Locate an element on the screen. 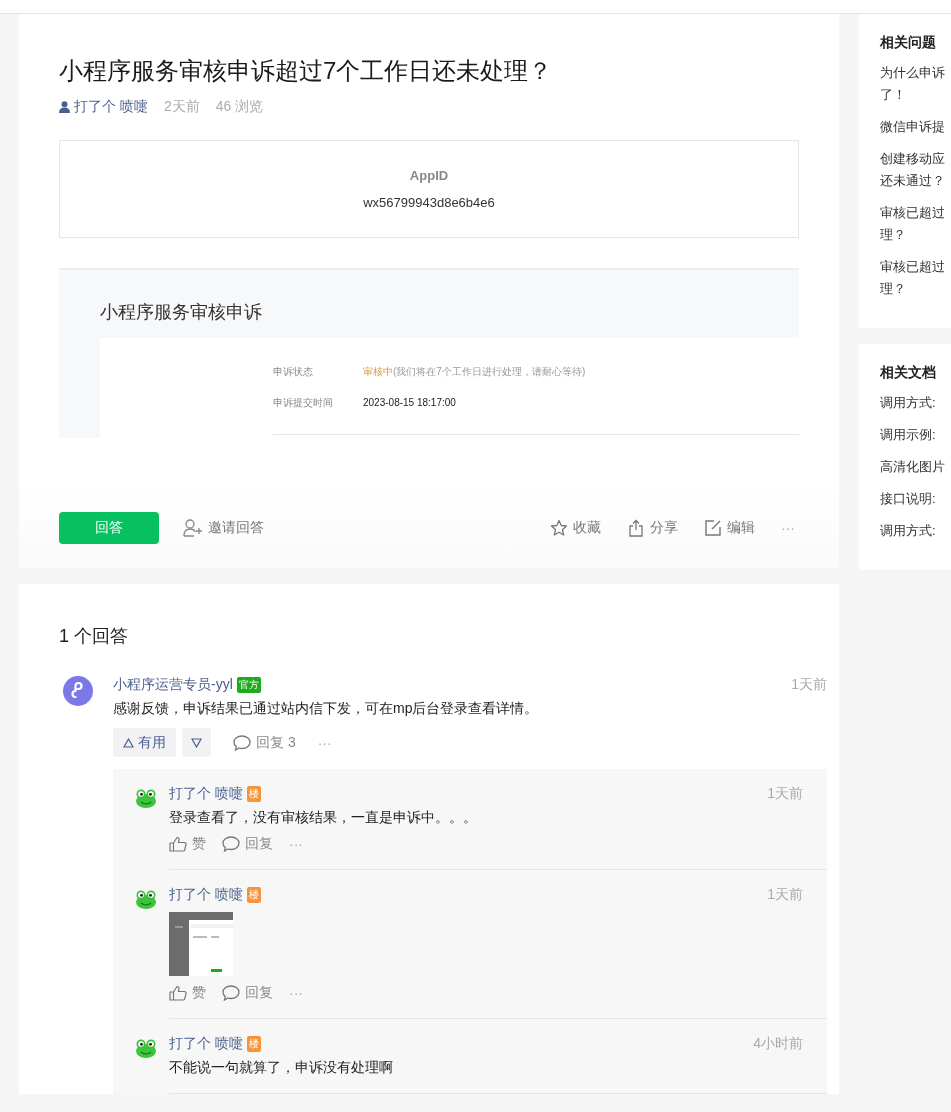  user-icon is located at coordinates (64, 107).